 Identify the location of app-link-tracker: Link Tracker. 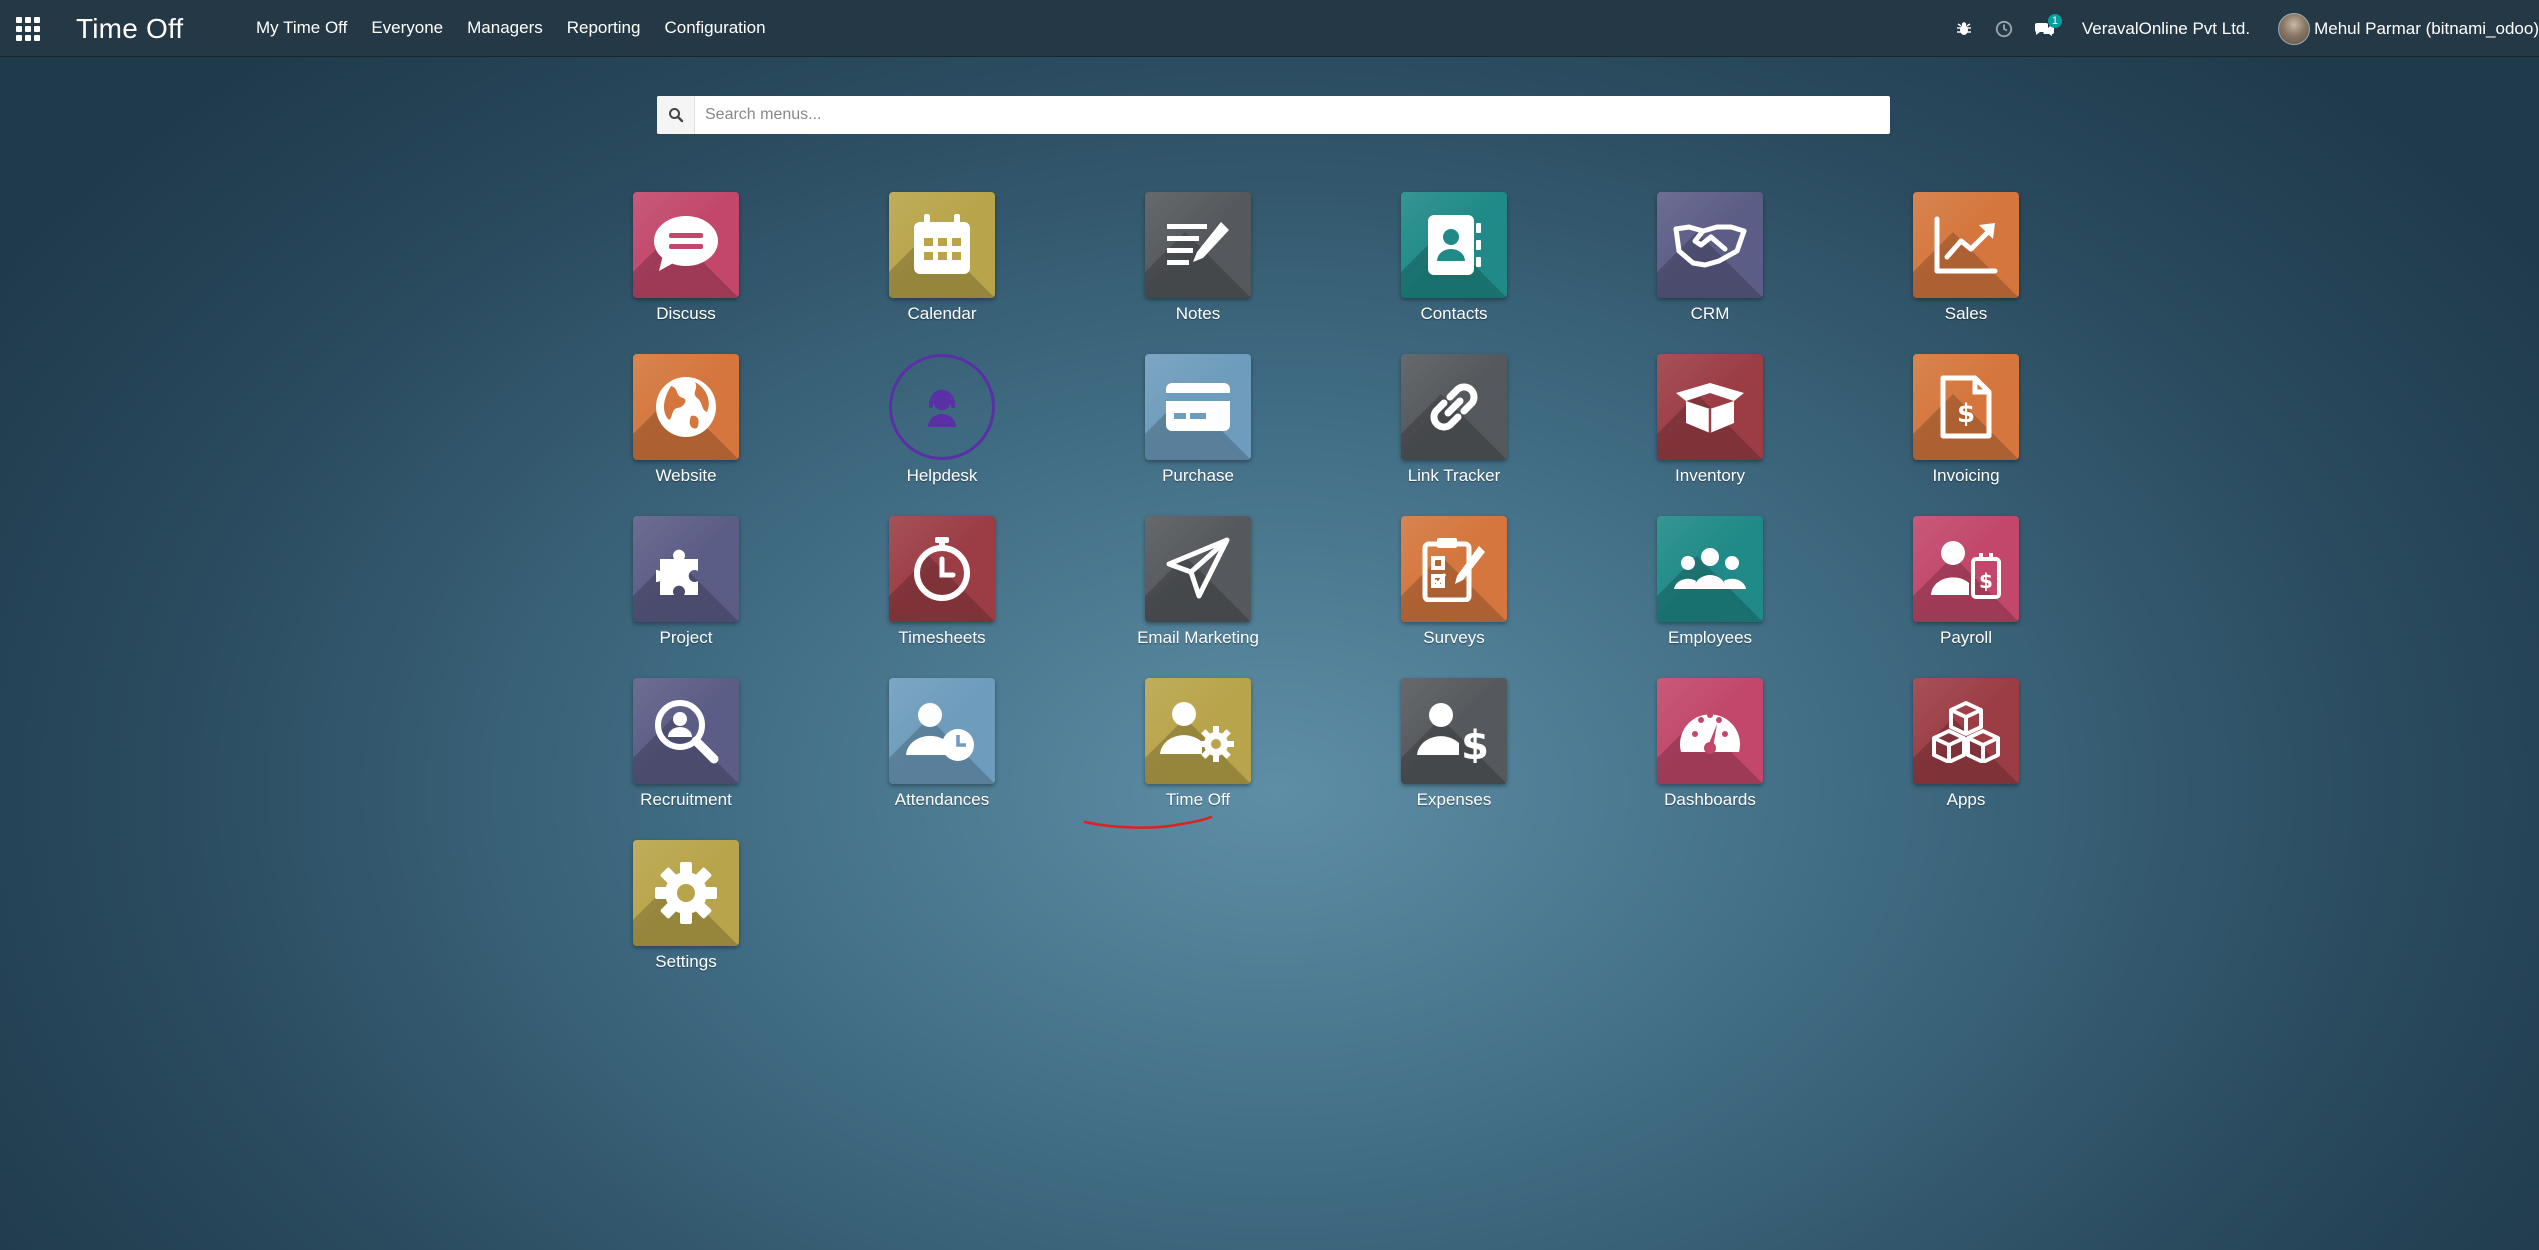
(1454, 435).